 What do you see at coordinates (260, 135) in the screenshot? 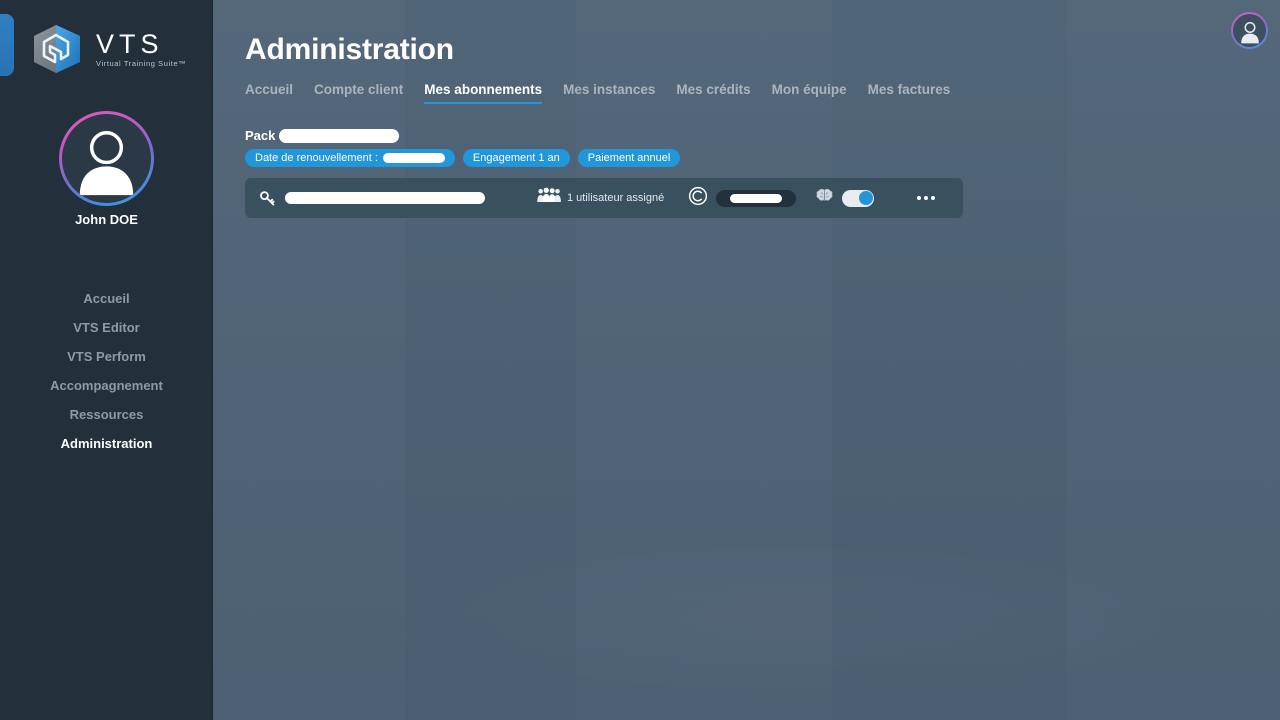
I see `pack-label: Pack` at bounding box center [260, 135].